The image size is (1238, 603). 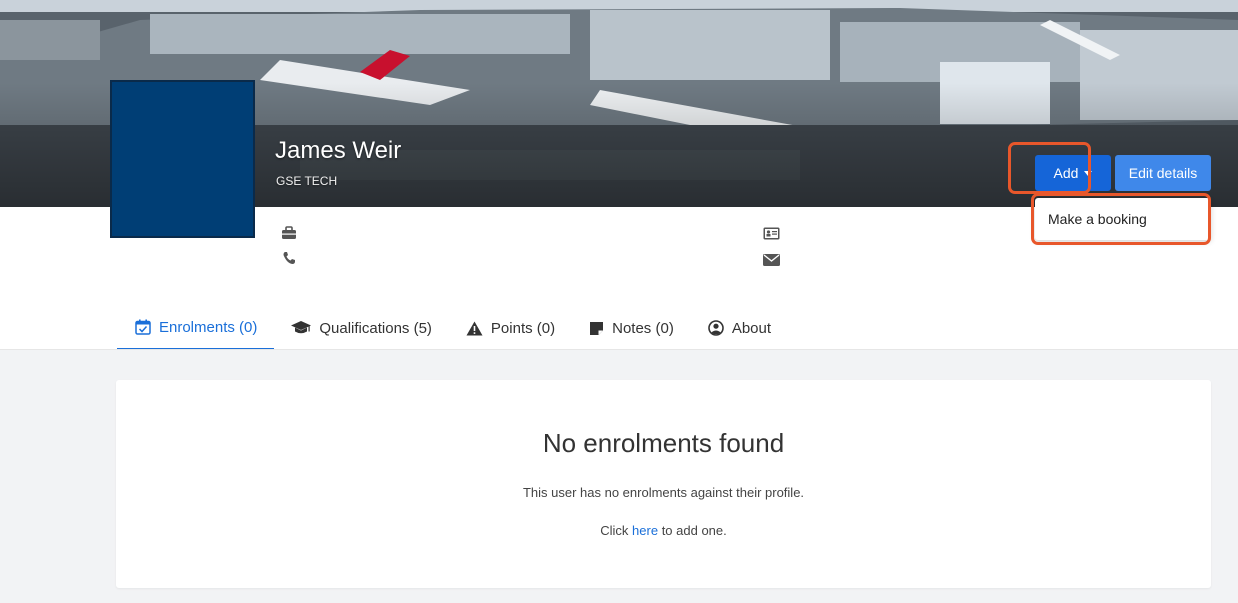 I want to click on tab-points: Points (0), so click(x=510, y=328).